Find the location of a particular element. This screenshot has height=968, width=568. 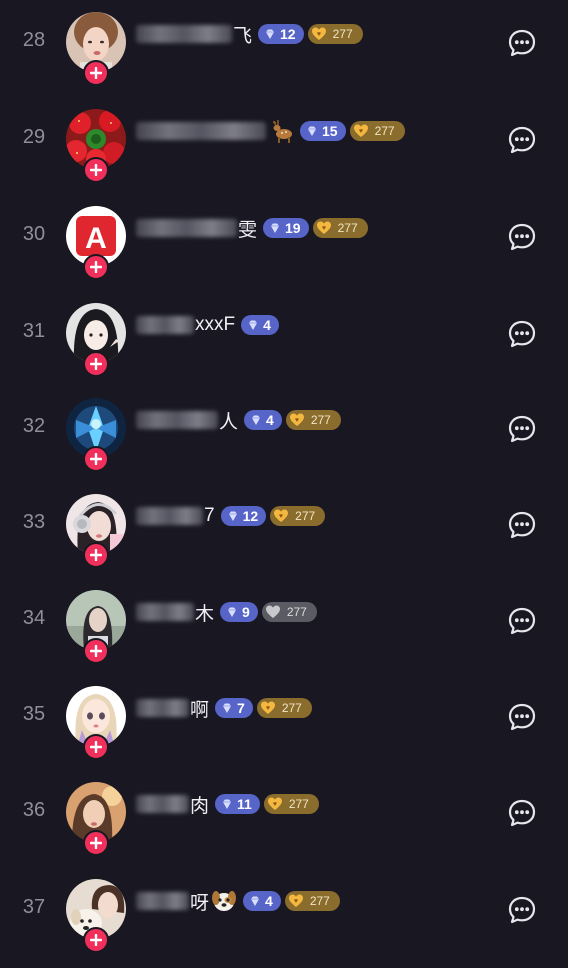

ranking-row: 31 xxxF 4 is located at coordinates (284, 351).